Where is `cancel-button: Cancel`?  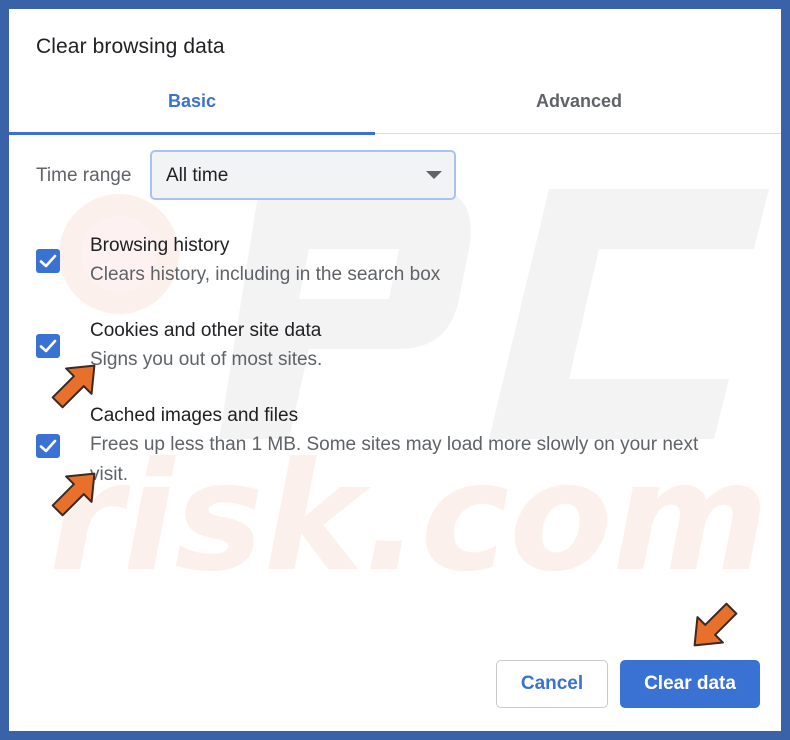 cancel-button: Cancel is located at coordinates (552, 684).